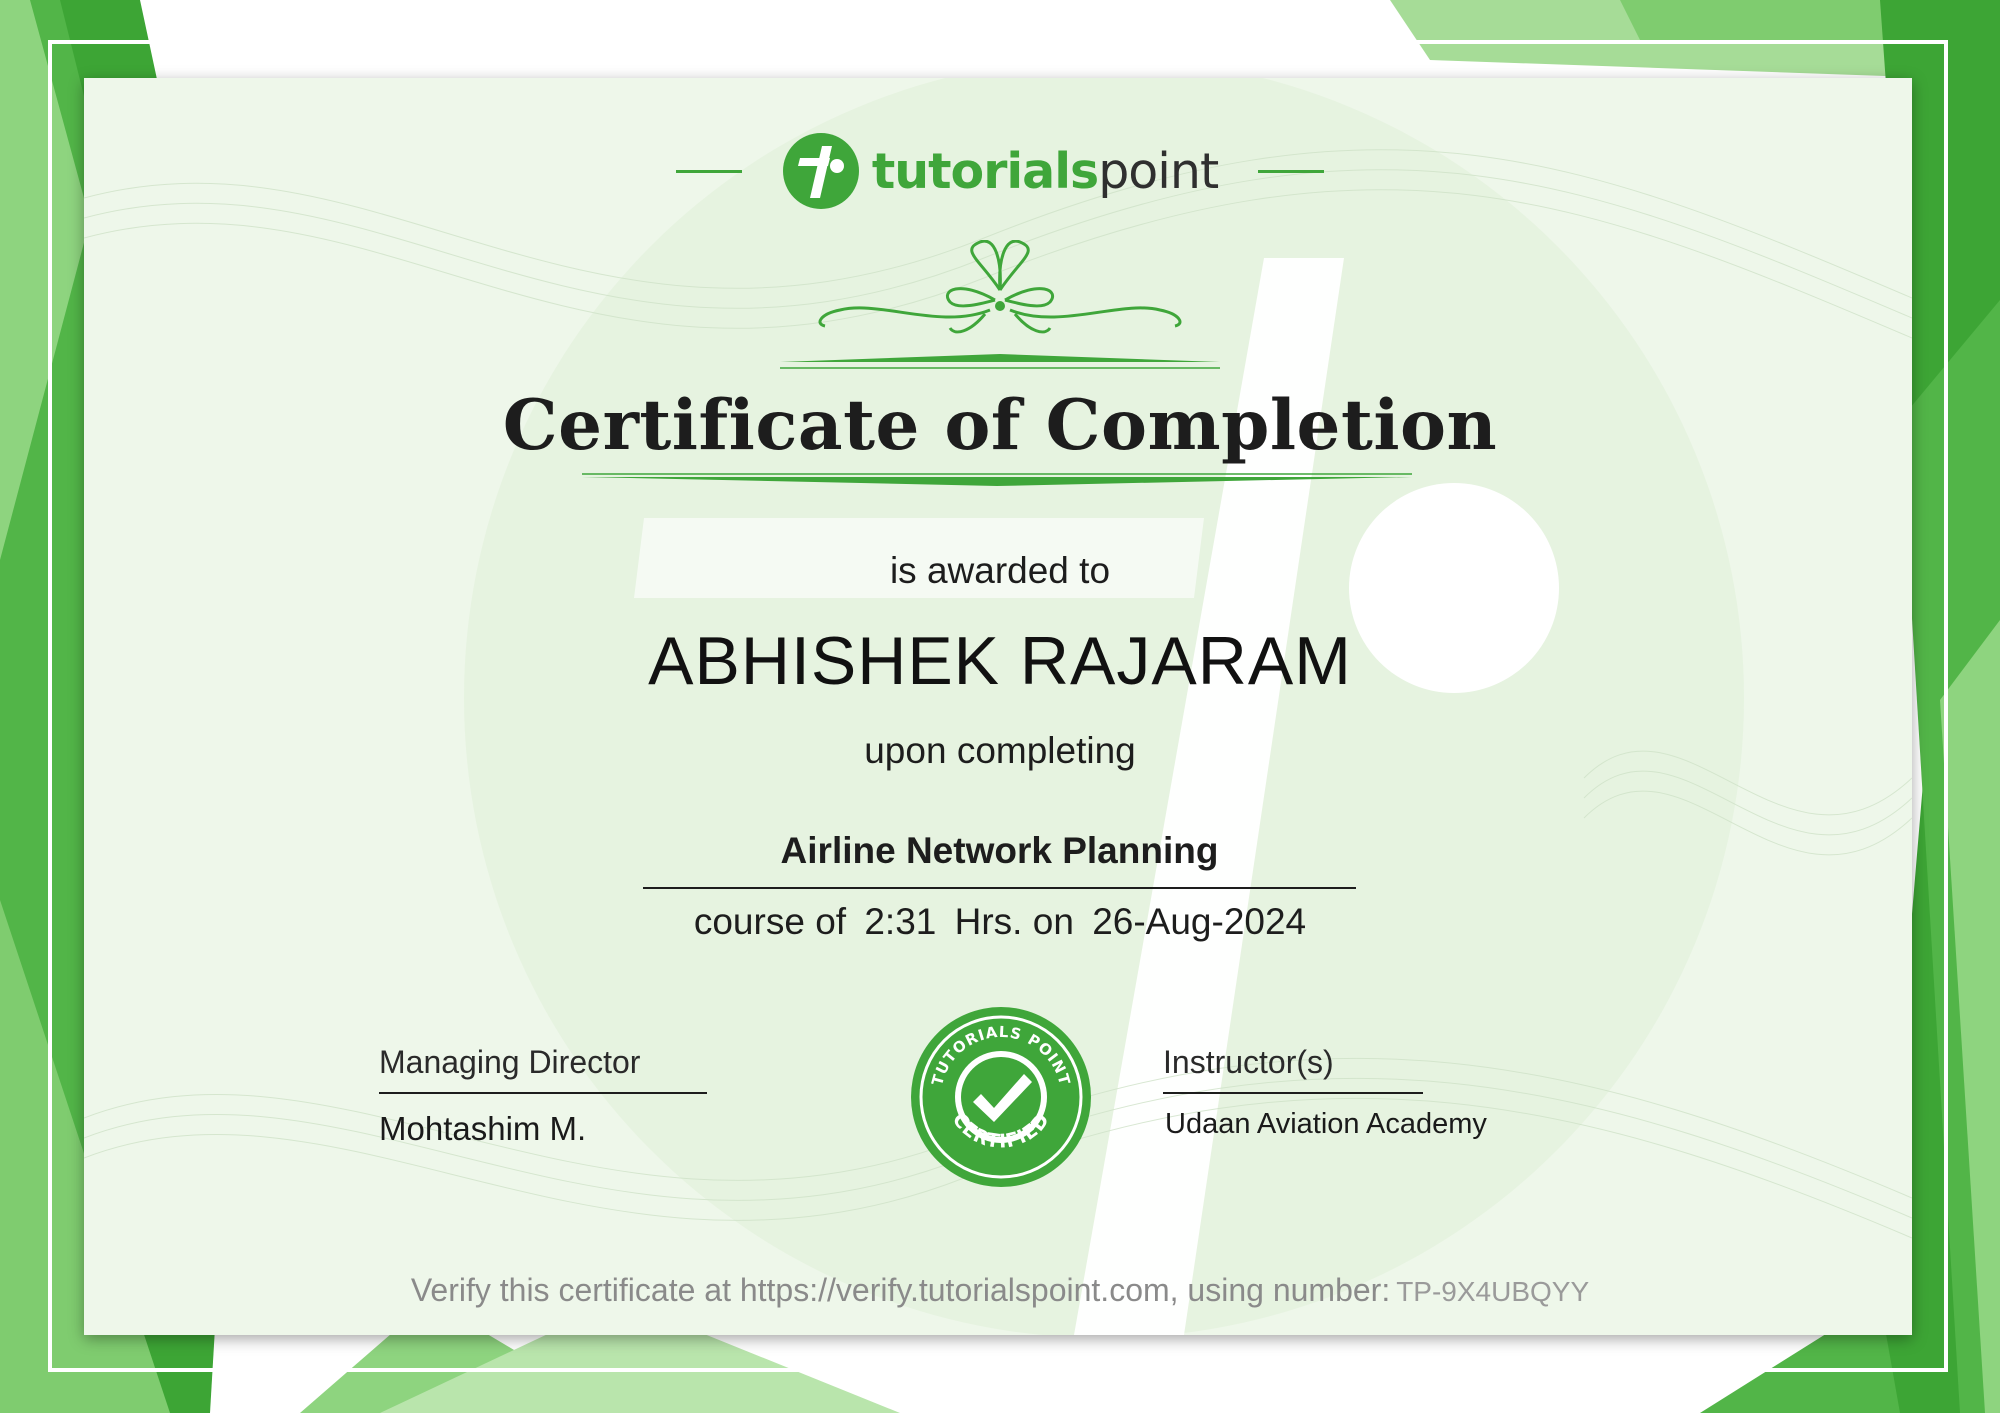 The image size is (2000, 1413). What do you see at coordinates (1158, 171) in the screenshot?
I see `brand-name-regular: point` at bounding box center [1158, 171].